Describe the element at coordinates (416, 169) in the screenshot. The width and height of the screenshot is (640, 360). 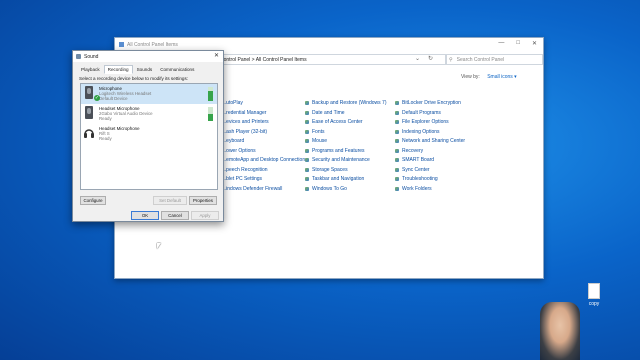
I see `control-panel-item-label: Sync Center` at that location.